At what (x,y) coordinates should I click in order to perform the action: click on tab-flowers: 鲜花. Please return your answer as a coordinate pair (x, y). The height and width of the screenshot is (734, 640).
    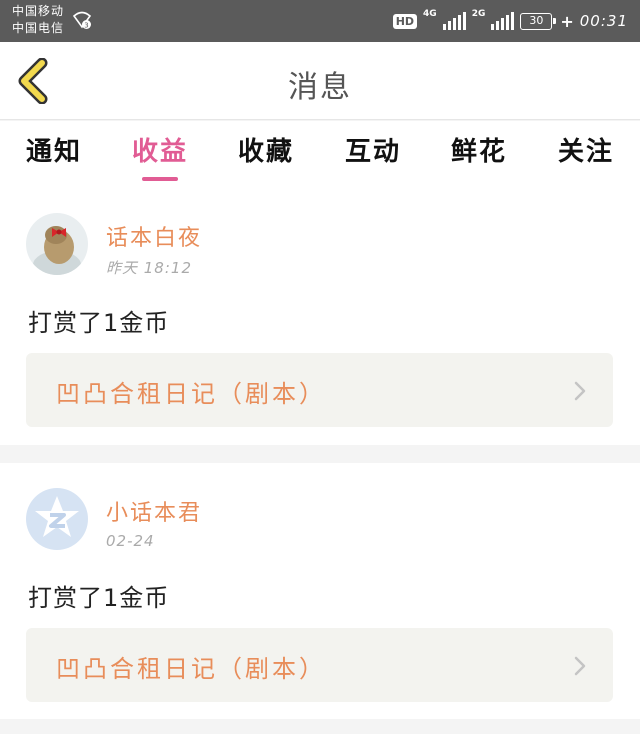
    Looking at the image, I should click on (479, 156).